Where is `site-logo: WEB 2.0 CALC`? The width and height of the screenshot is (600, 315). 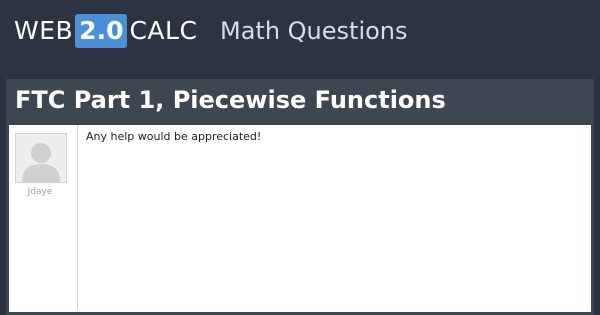
site-logo: WEB 2.0 CALC is located at coordinates (105, 31).